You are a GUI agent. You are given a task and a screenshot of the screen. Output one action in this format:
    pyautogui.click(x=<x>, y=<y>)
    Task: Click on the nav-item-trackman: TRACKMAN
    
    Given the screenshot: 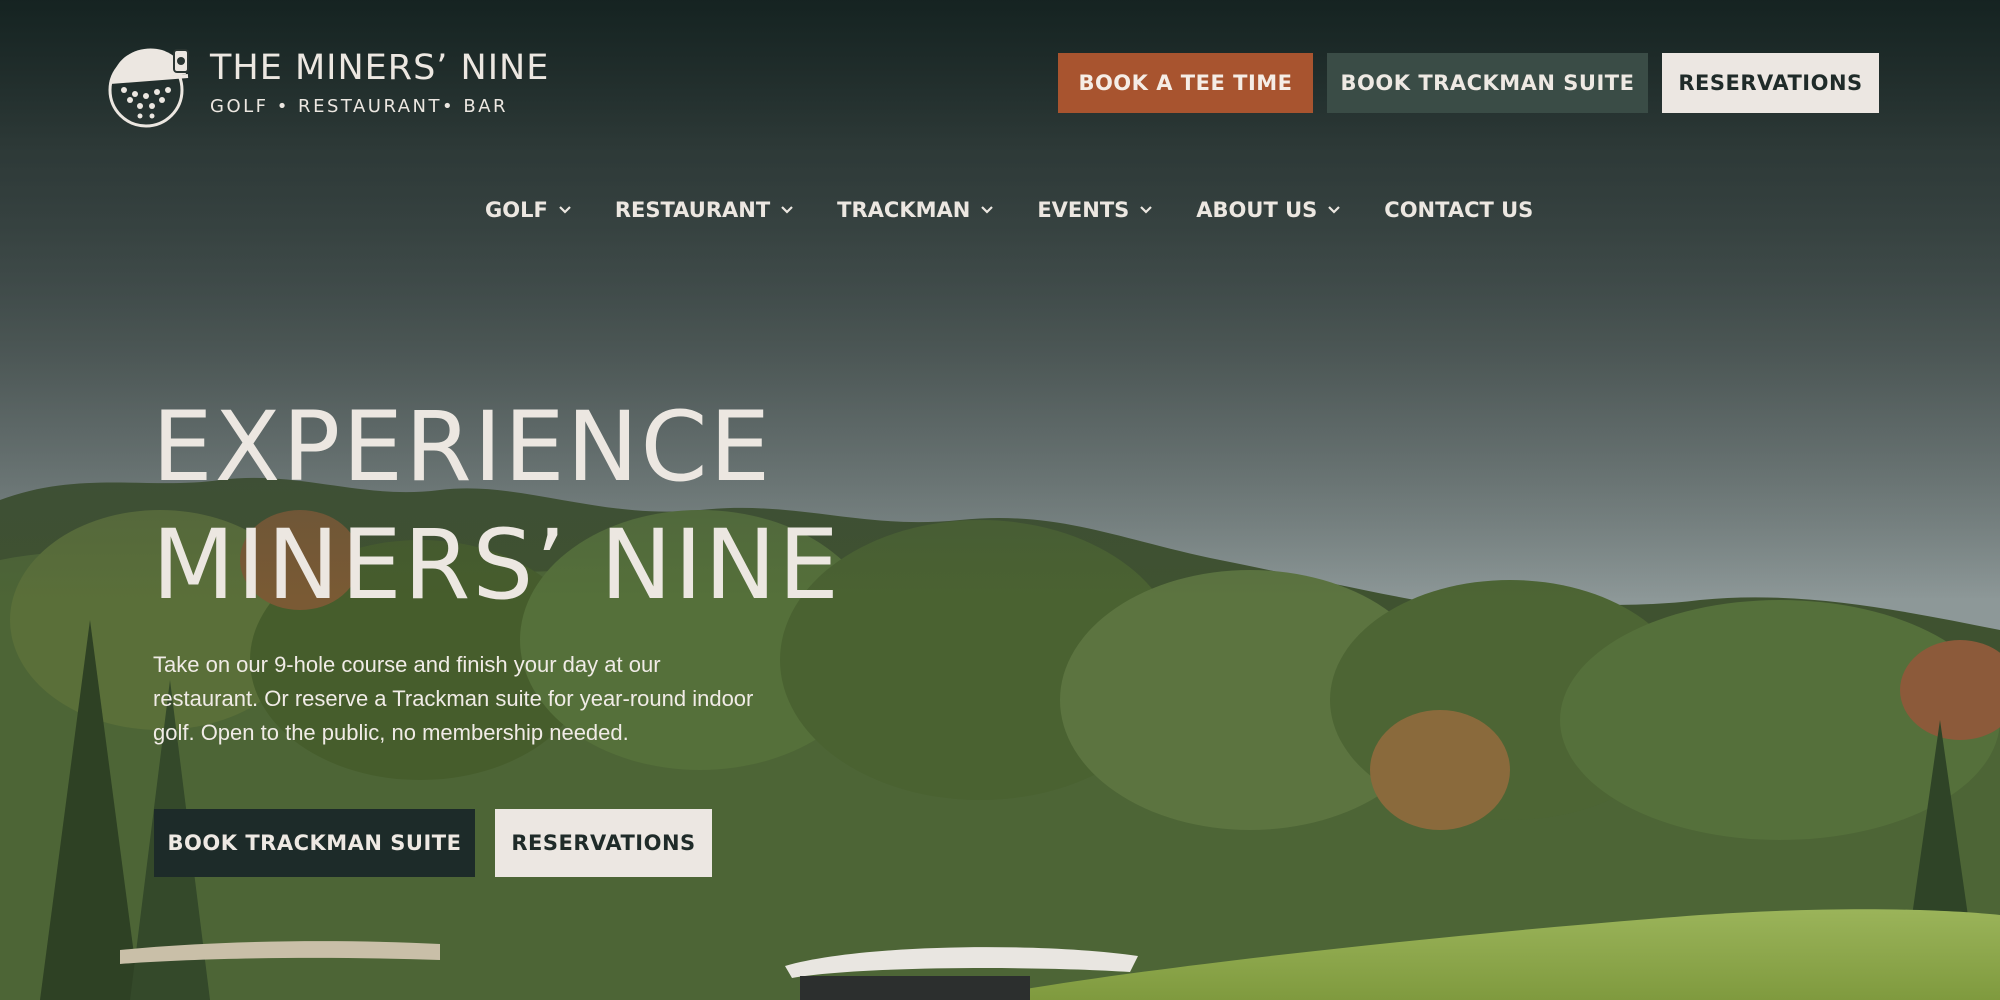 What is the action you would take?
    pyautogui.click(x=915, y=210)
    